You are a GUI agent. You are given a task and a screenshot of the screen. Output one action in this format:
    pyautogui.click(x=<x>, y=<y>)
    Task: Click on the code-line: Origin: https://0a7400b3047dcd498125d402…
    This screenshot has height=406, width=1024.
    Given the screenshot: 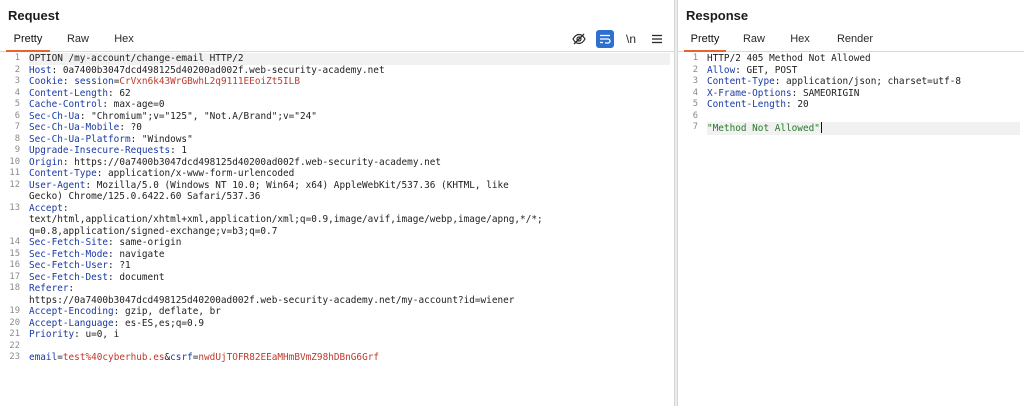 What is the action you would take?
    pyautogui.click(x=349, y=163)
    